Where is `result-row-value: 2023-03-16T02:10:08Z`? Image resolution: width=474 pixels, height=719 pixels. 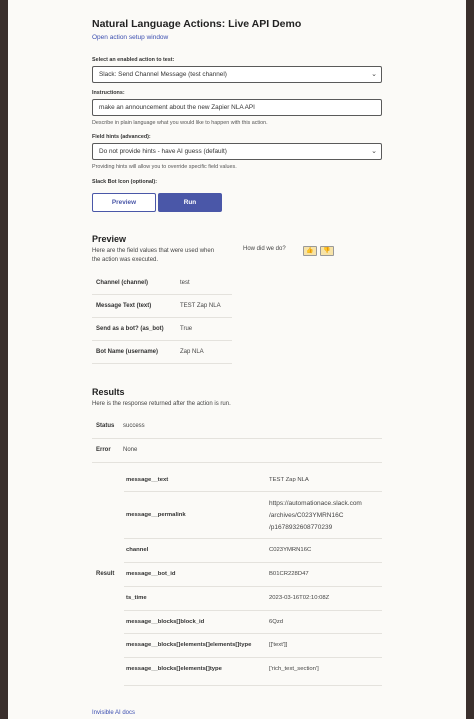 result-row-value: 2023-03-16T02:10:08Z is located at coordinates (299, 598).